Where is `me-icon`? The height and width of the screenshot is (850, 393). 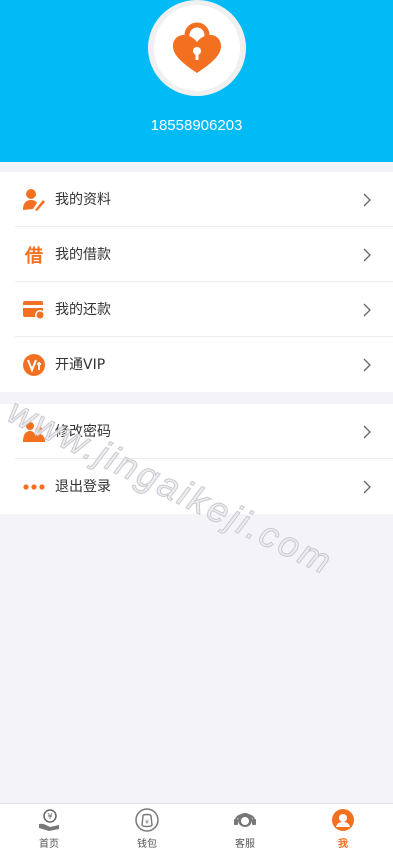 me-icon is located at coordinates (343, 820).